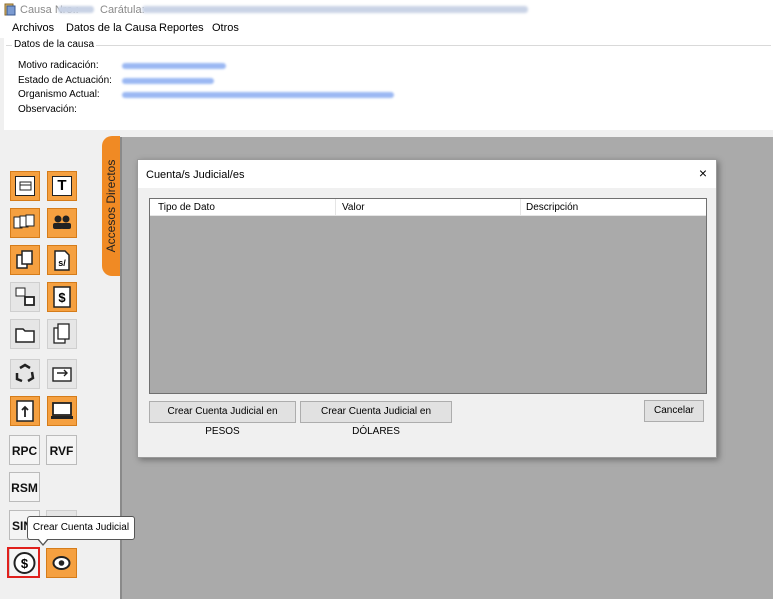 This screenshot has width=773, height=599. I want to click on menu-datos-causa: Datos de la Causa, so click(111, 28).